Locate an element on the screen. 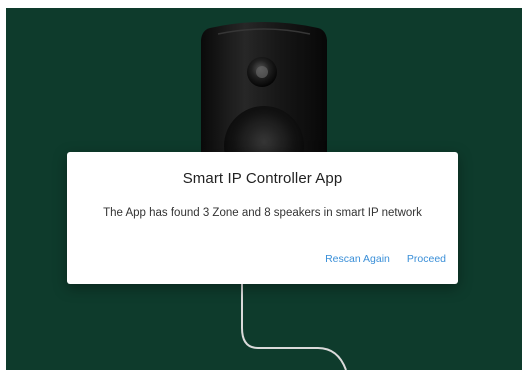  proceed-button: Proceed is located at coordinates (426, 259).